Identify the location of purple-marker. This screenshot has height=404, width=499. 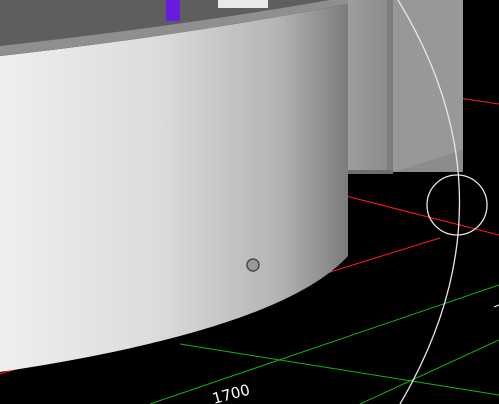
(173, 10).